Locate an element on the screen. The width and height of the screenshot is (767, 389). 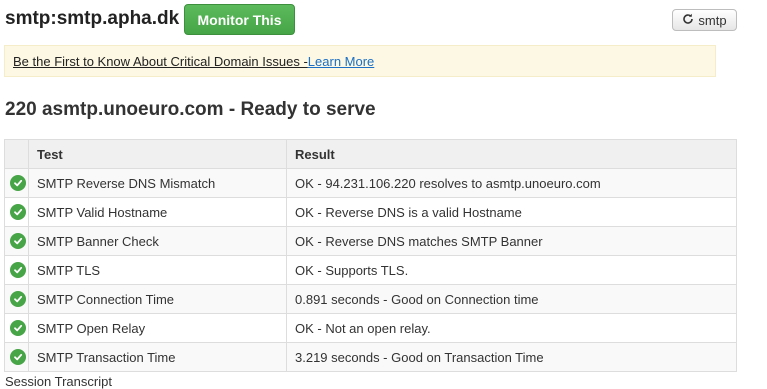
learn-more-link: Learn More is located at coordinates (341, 61).